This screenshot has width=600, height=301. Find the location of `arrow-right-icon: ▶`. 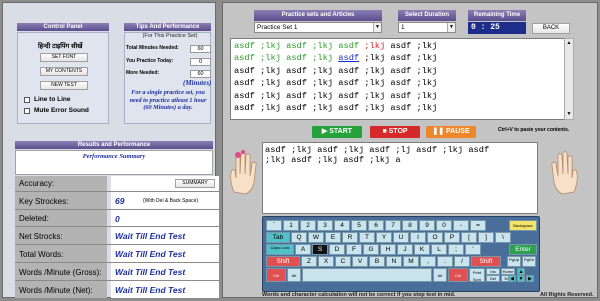

arrow-right-icon: ▶ is located at coordinates (530, 278).